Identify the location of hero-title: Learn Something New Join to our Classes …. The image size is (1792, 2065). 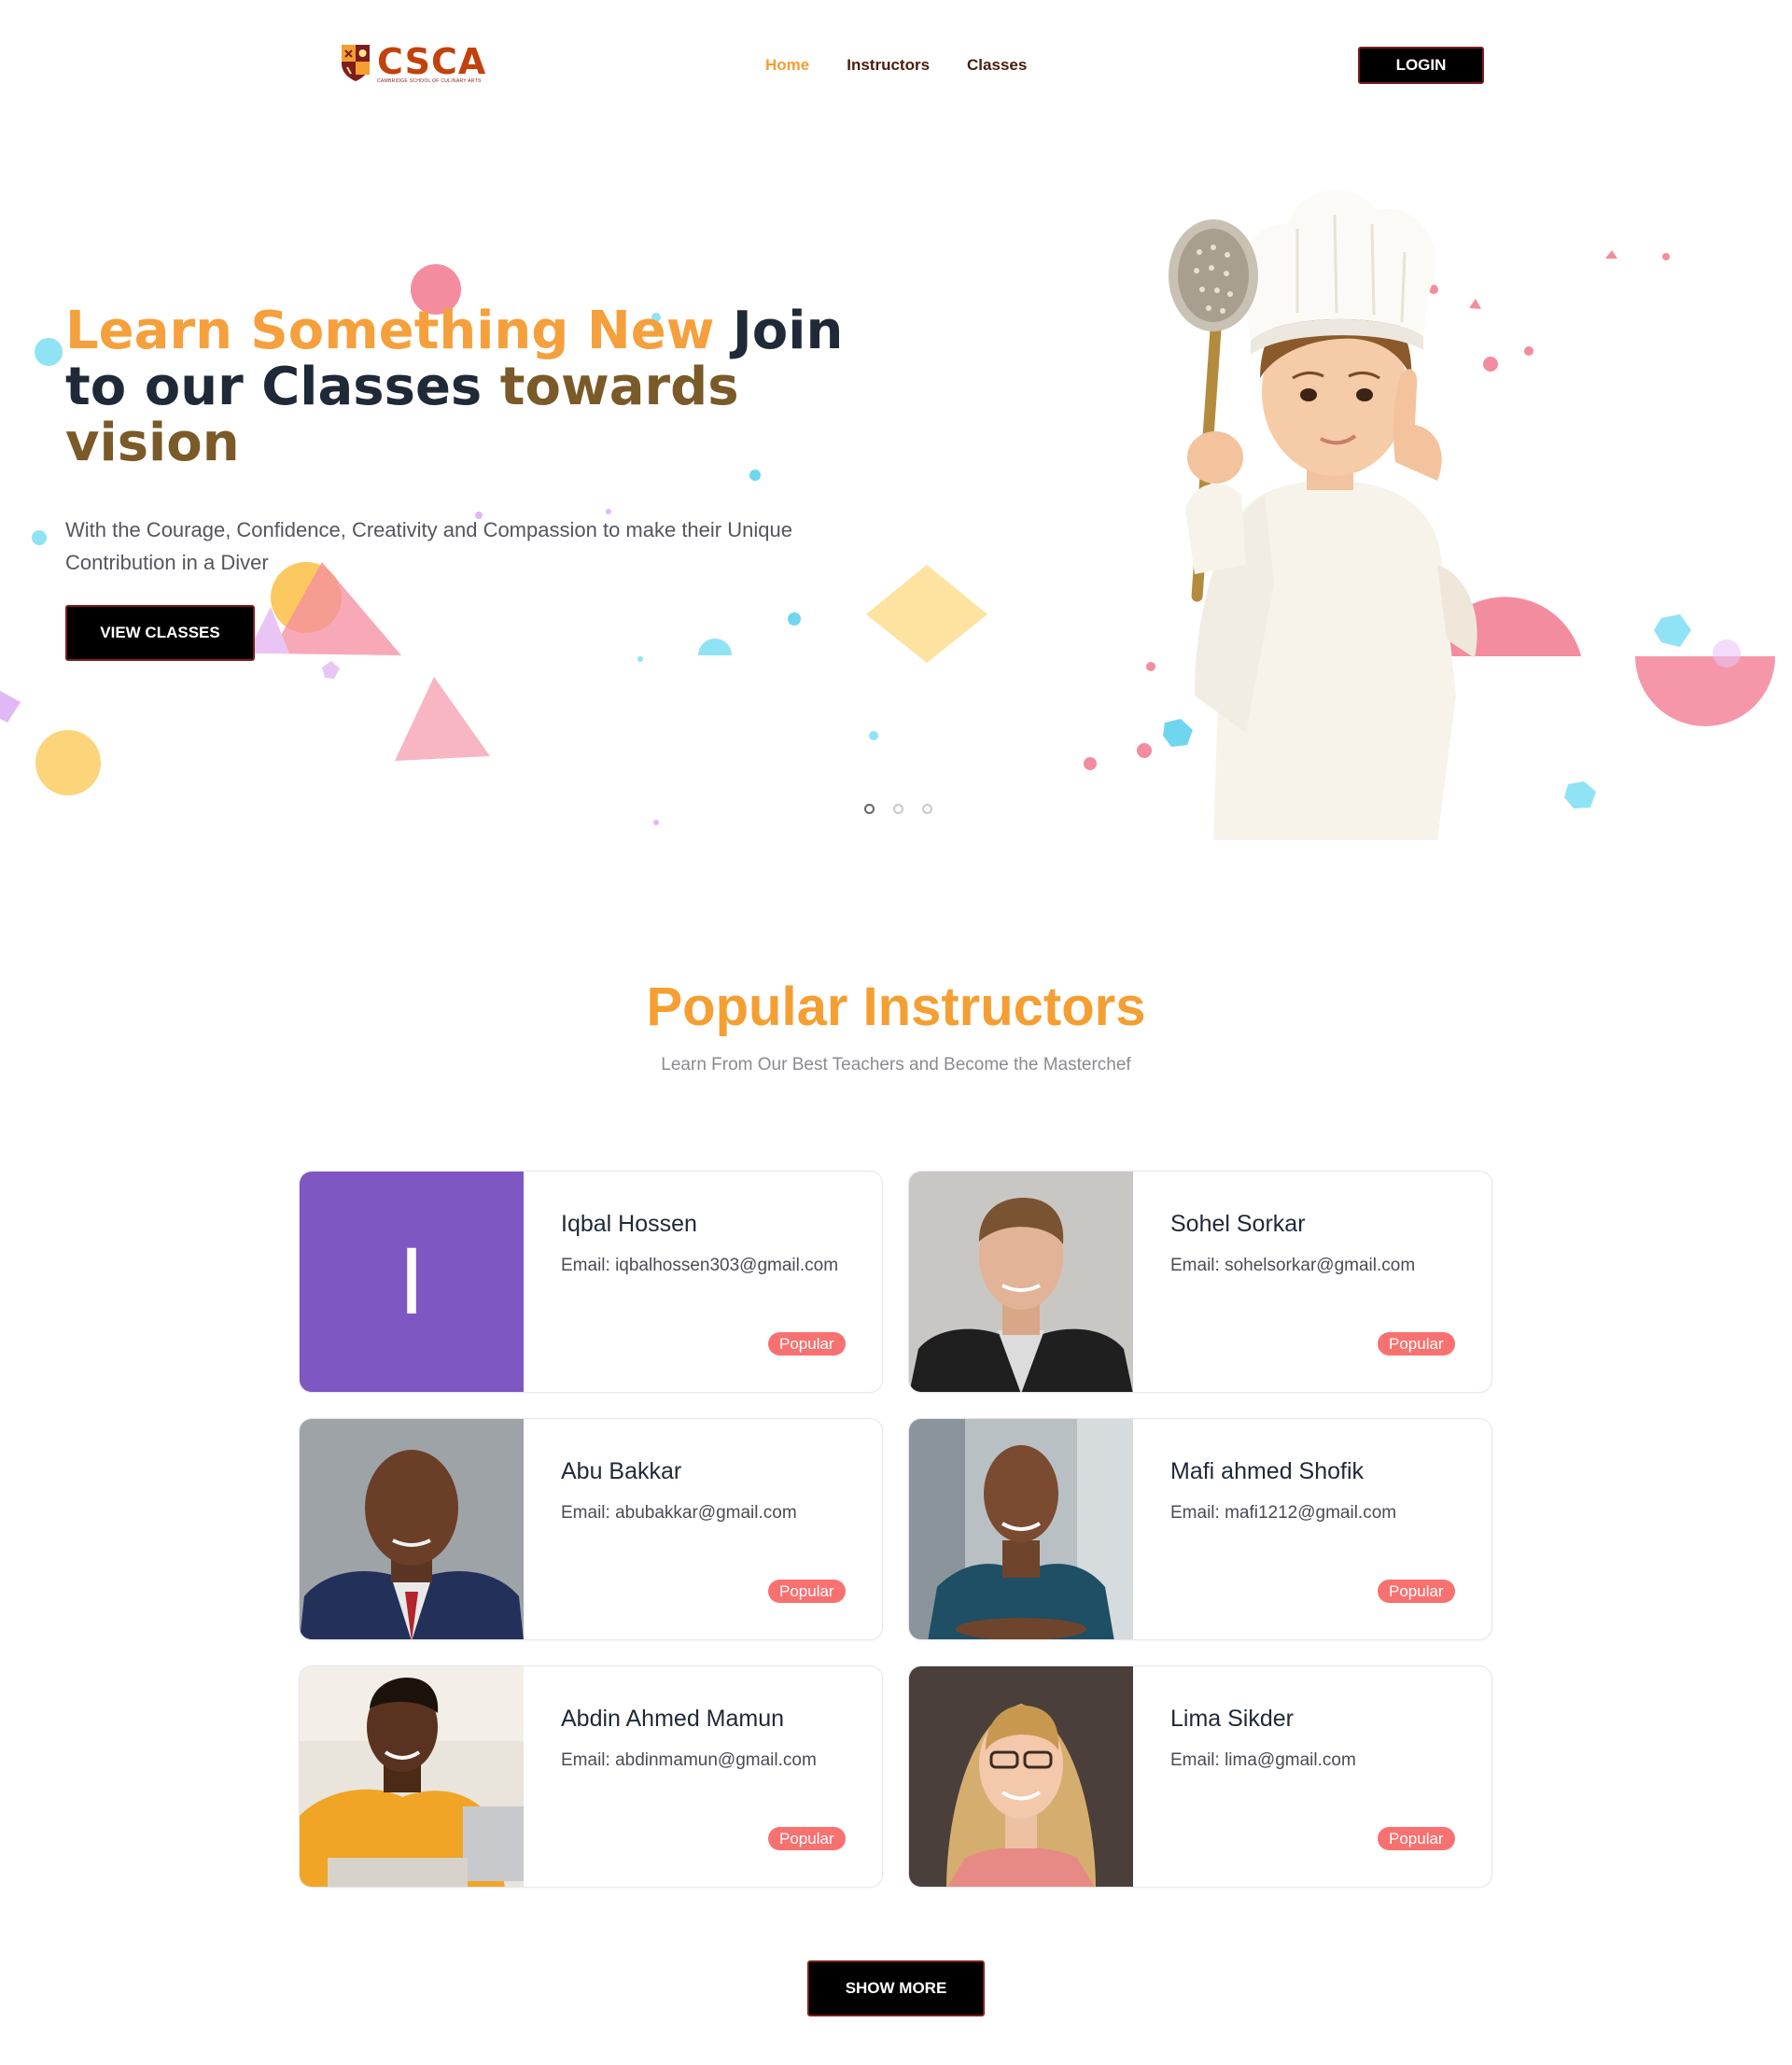
(471, 387).